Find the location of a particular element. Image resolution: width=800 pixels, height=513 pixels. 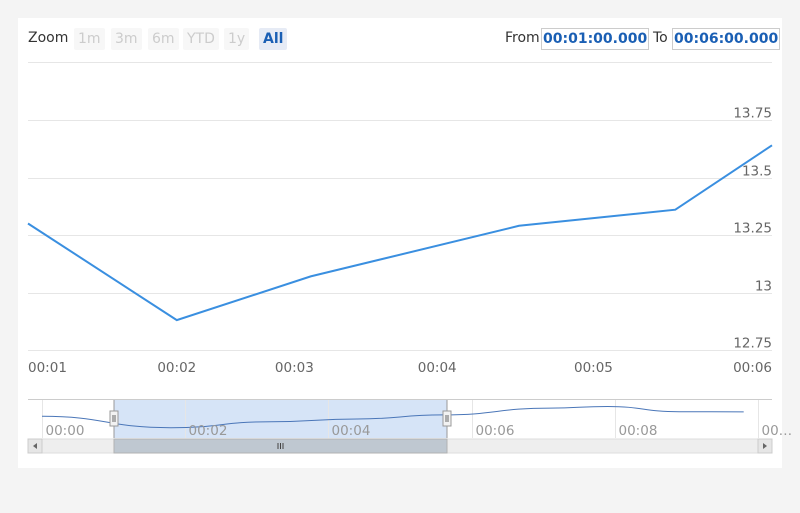

navigator-tick-label: 00:06 is located at coordinates (495, 431).